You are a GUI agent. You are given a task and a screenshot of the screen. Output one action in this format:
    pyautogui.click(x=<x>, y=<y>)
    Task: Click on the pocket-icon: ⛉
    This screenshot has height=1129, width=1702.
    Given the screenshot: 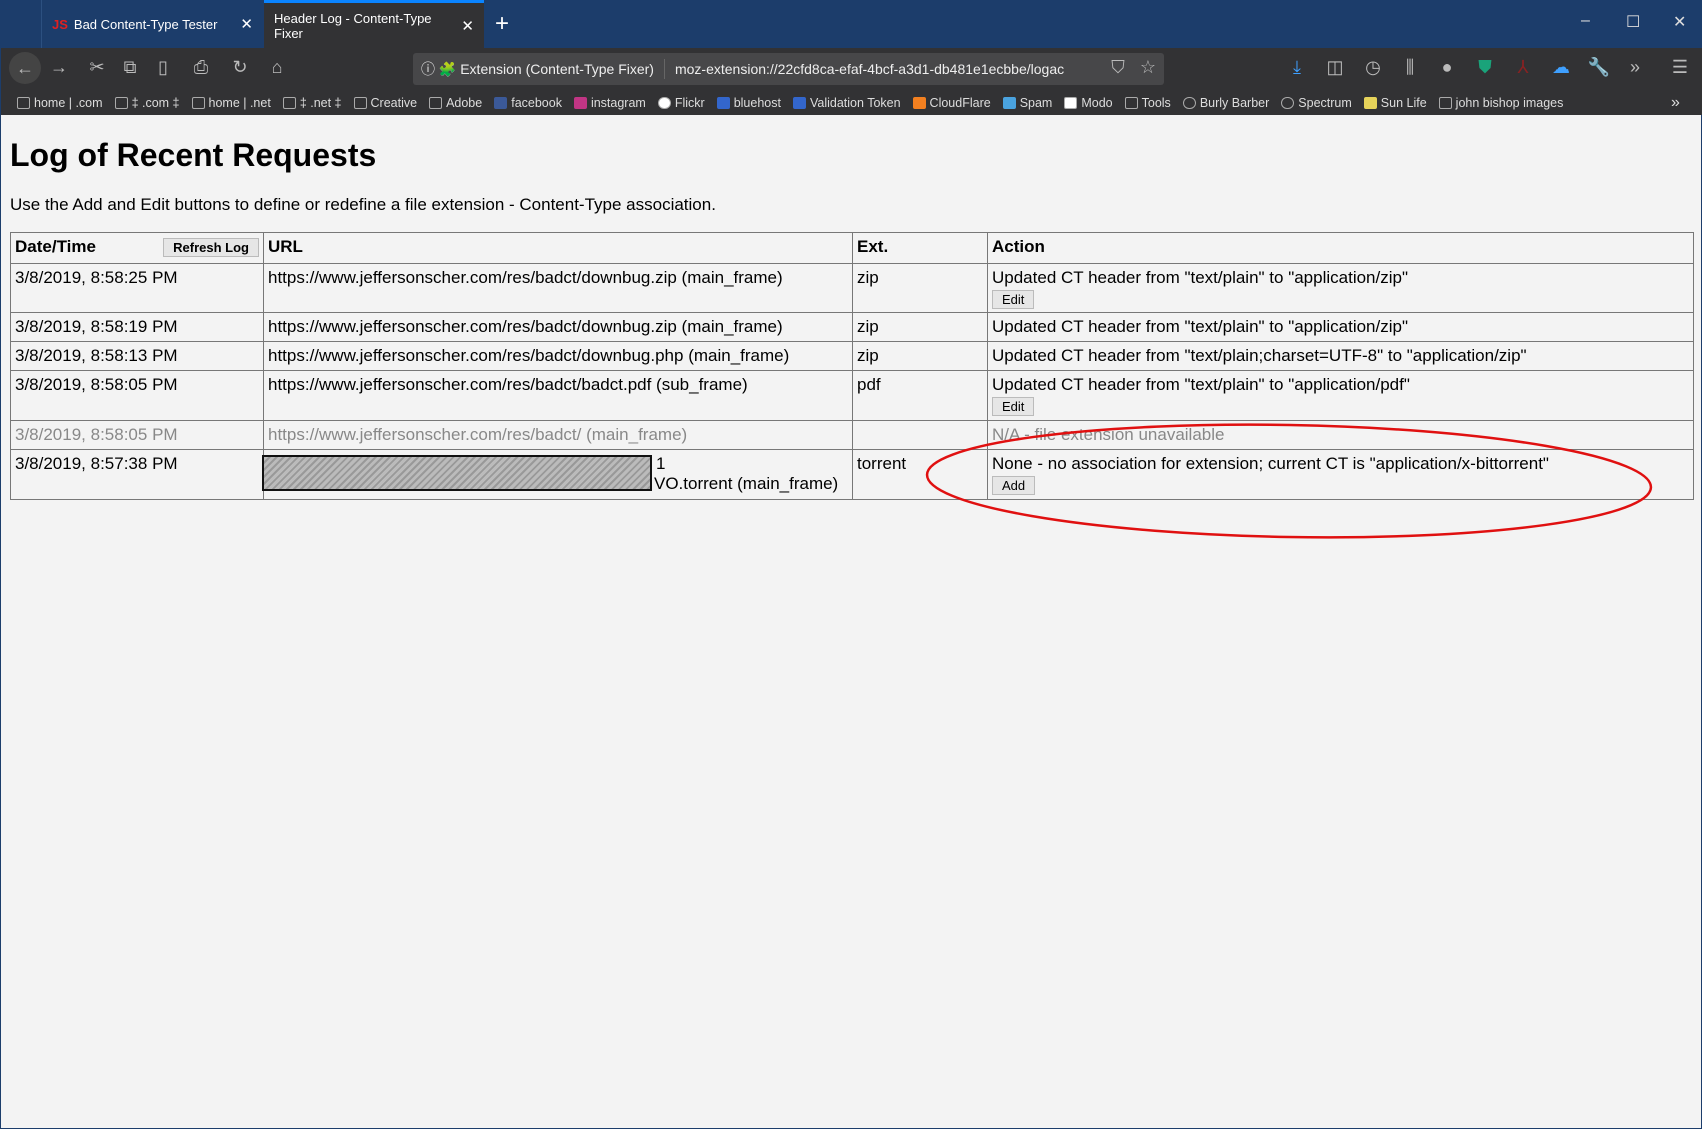 What is the action you would take?
    pyautogui.click(x=1118, y=67)
    